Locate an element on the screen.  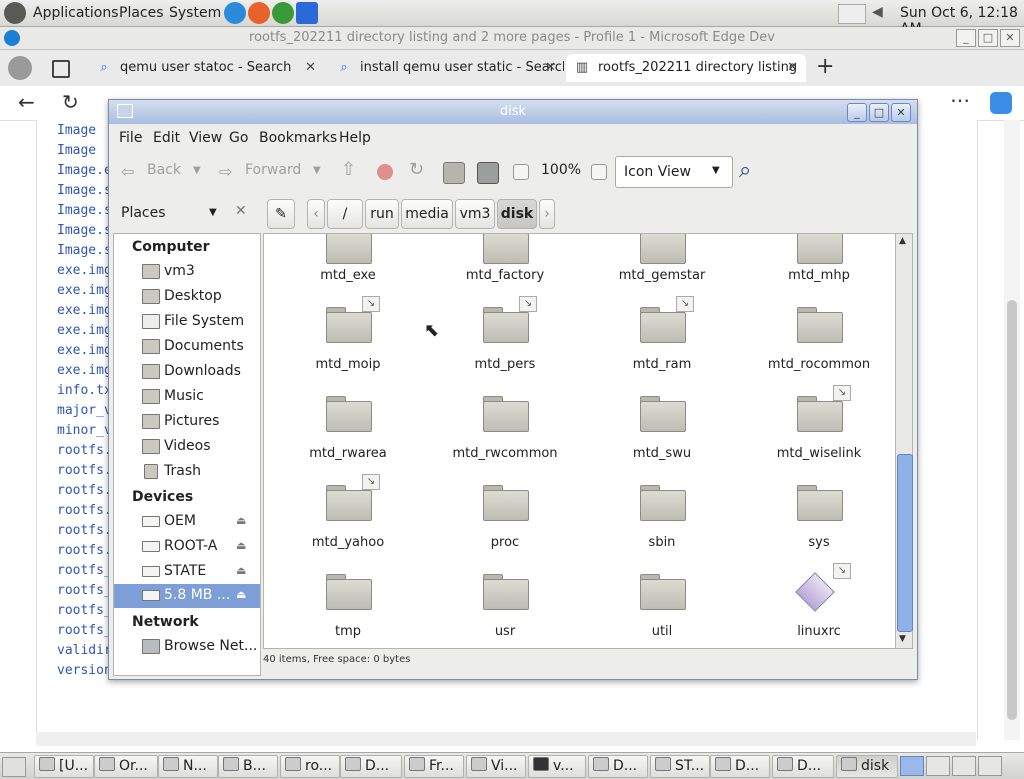
sidebar-item-documents: Documents is located at coordinates (187, 347).